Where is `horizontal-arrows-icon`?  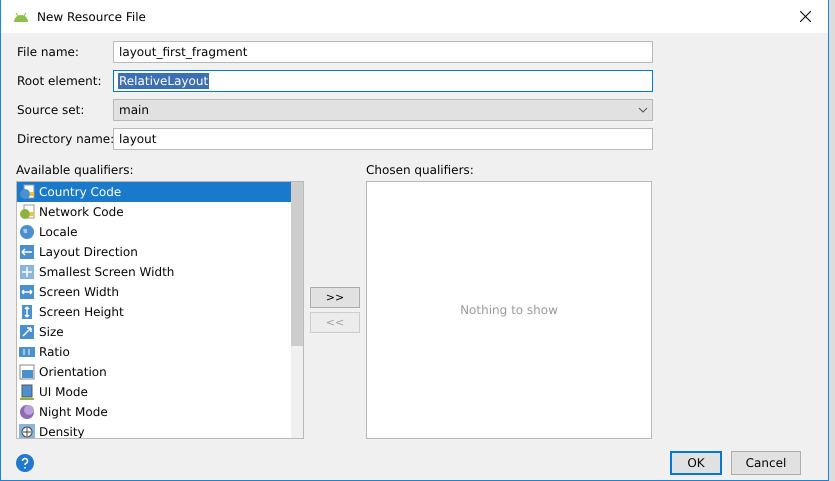
horizontal-arrows-icon is located at coordinates (27, 292).